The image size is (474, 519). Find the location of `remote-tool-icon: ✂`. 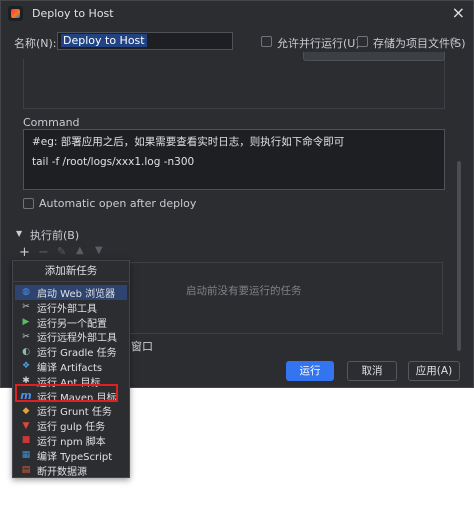

remote-tool-icon: ✂ is located at coordinates (26, 336).